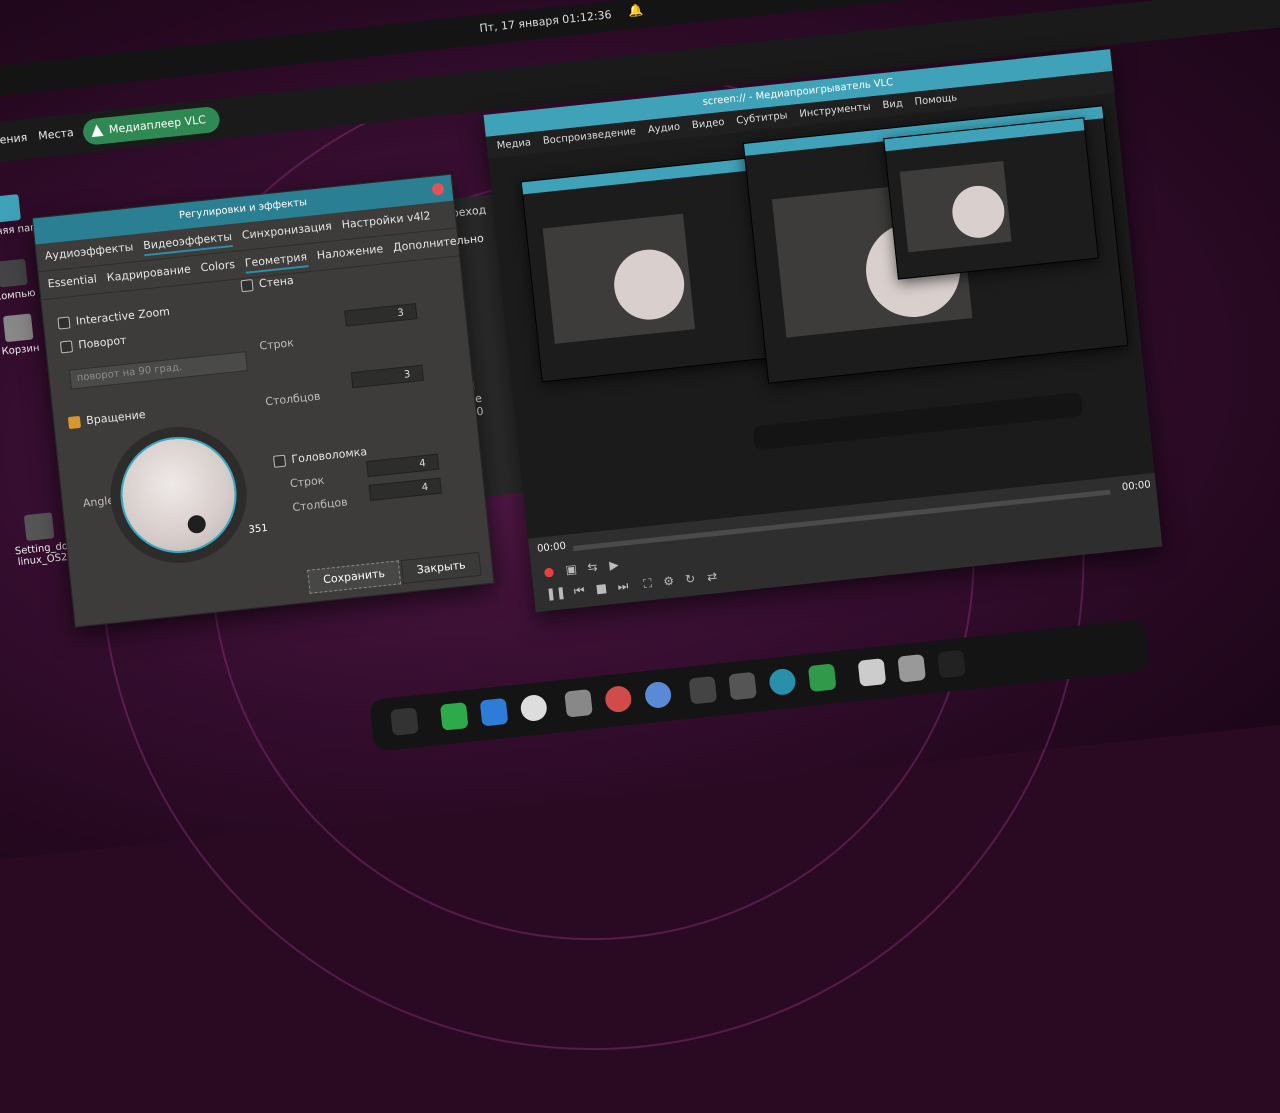 Image resolution: width=1280 pixels, height=1113 pixels. Describe the element at coordinates (872, 672) in the screenshot. I see `save-icon` at that location.